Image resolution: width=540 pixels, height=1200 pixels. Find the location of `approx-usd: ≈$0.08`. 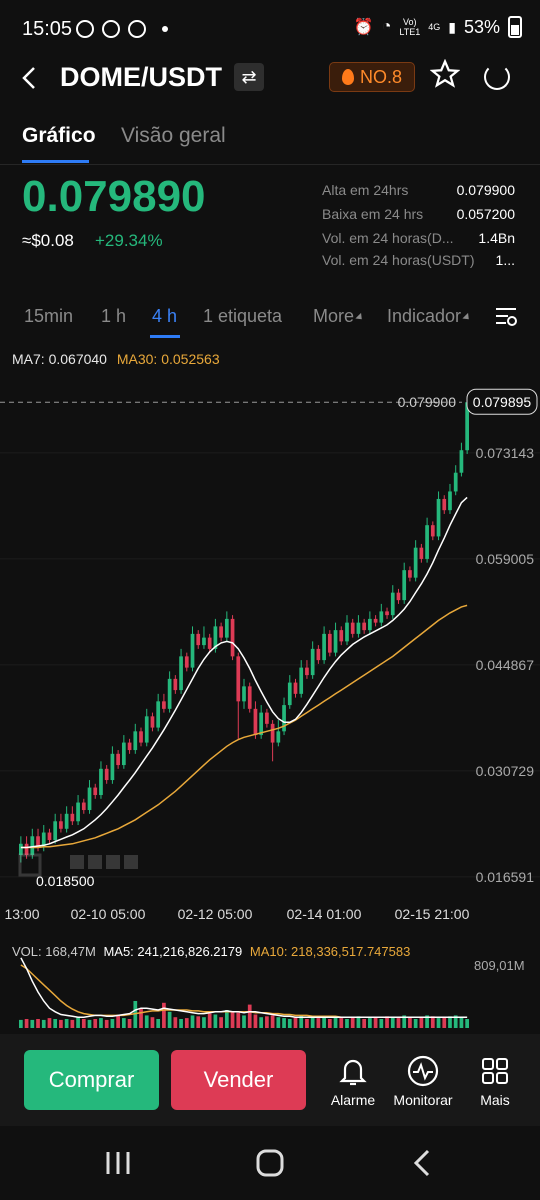

approx-usd: ≈$0.08 is located at coordinates (48, 240).